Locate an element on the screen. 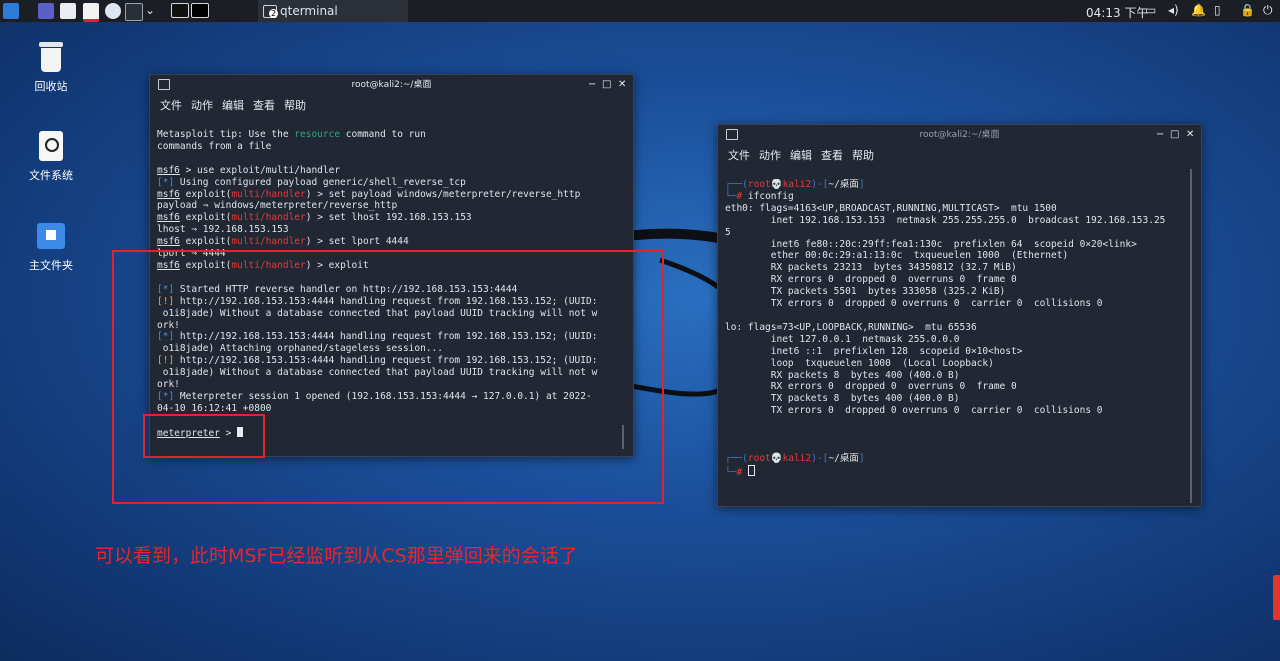  tip-text: command to run is located at coordinates (383, 134).